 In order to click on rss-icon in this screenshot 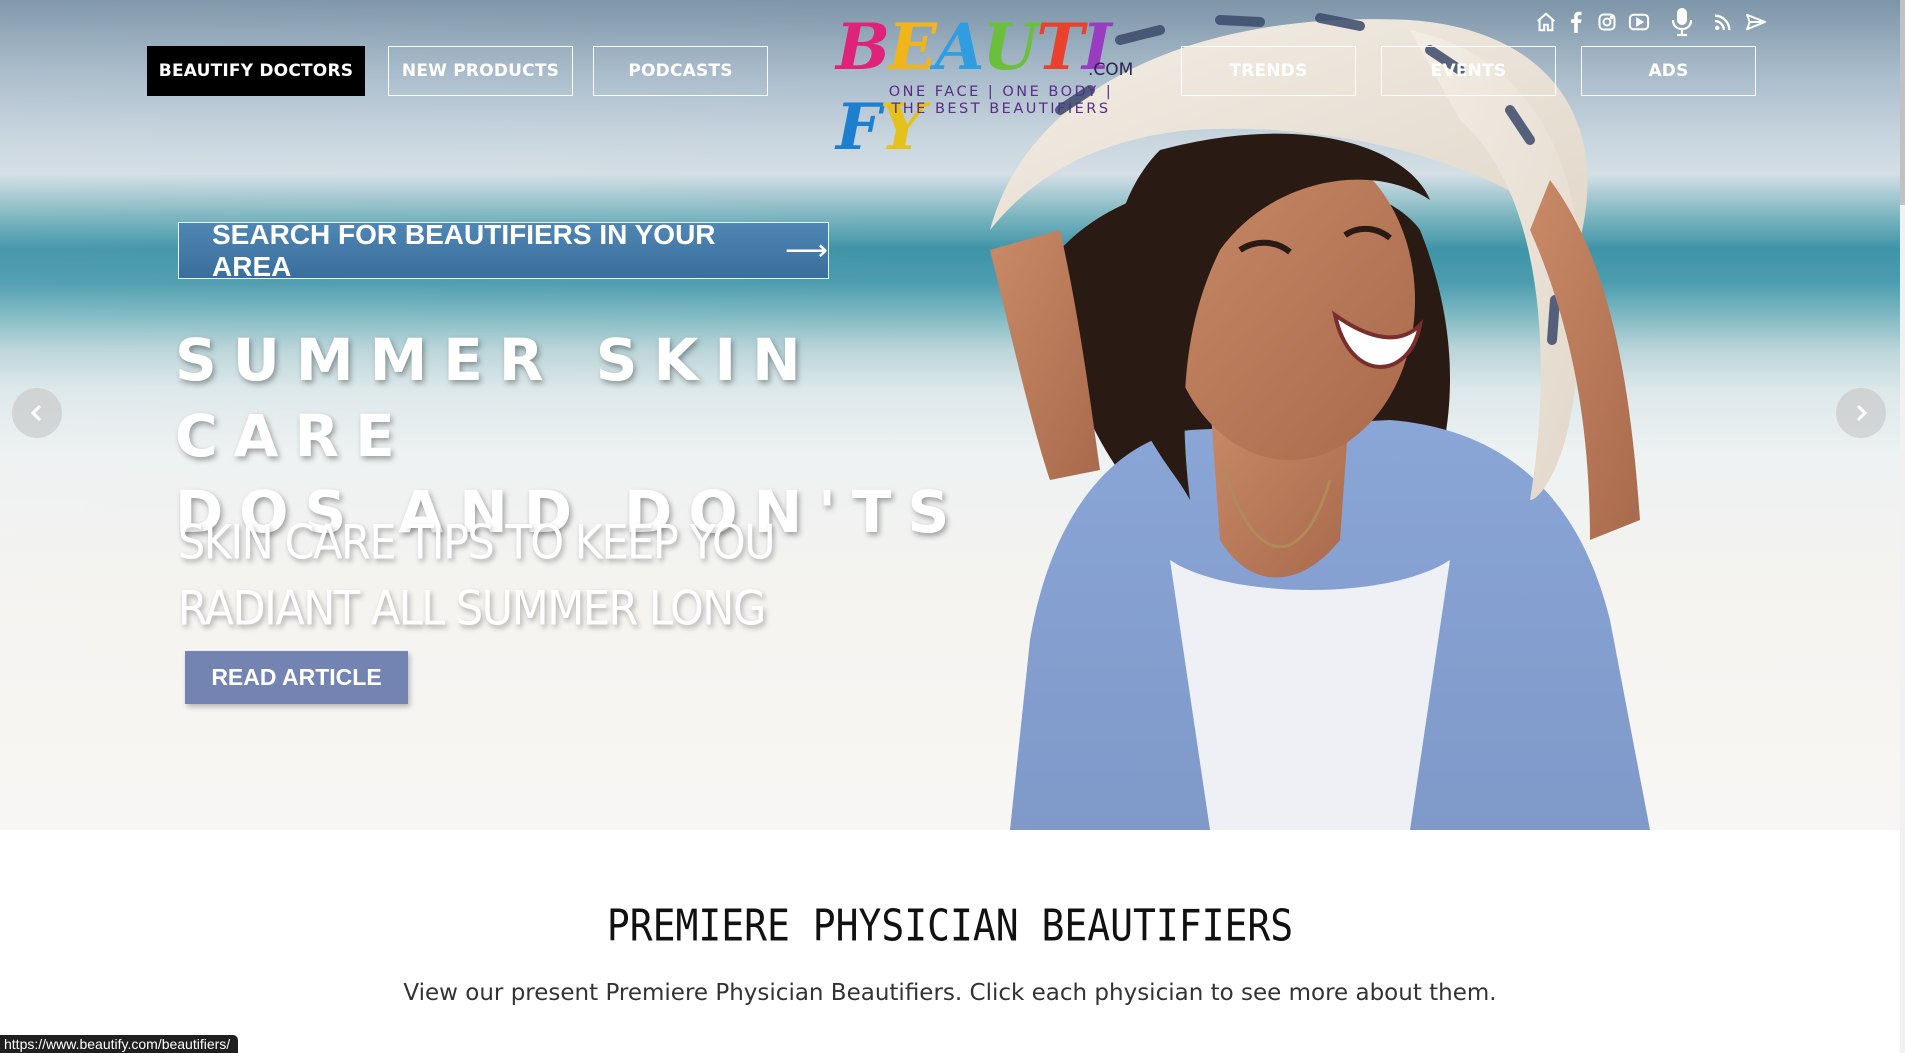, I will do `click(1723, 22)`.